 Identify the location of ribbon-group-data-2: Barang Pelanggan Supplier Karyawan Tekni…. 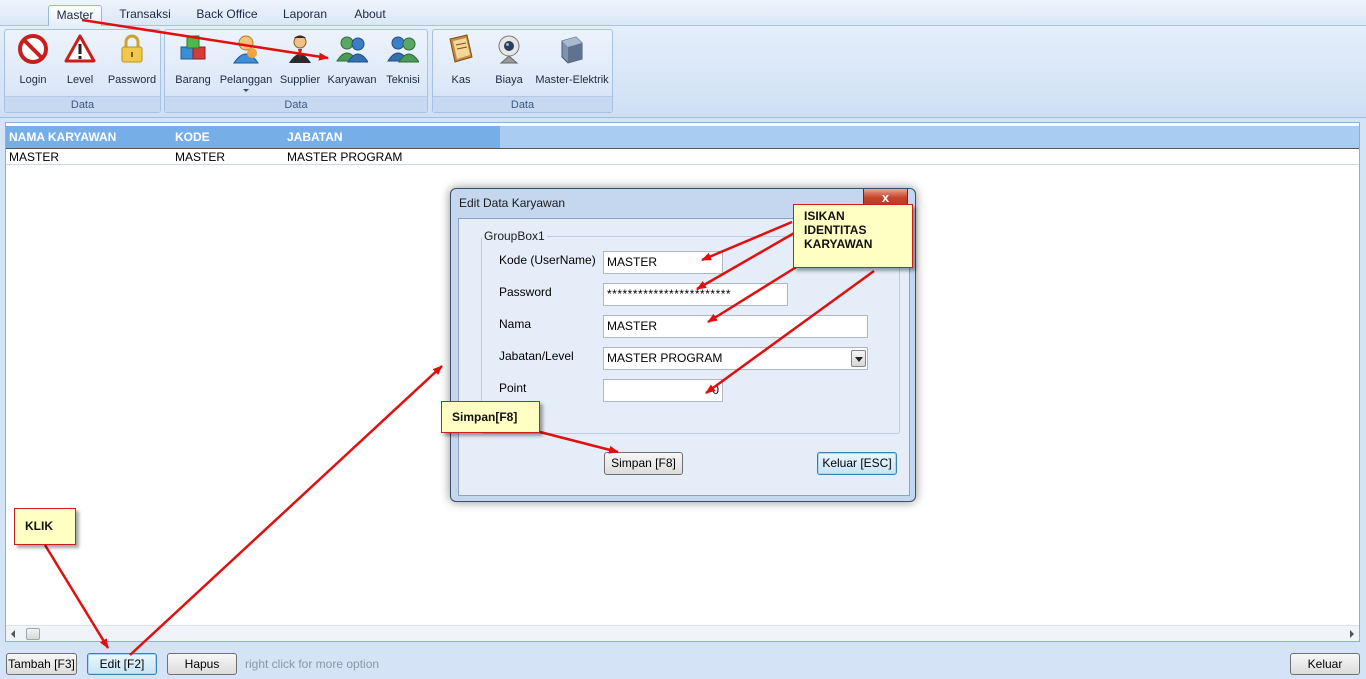
(296, 71).